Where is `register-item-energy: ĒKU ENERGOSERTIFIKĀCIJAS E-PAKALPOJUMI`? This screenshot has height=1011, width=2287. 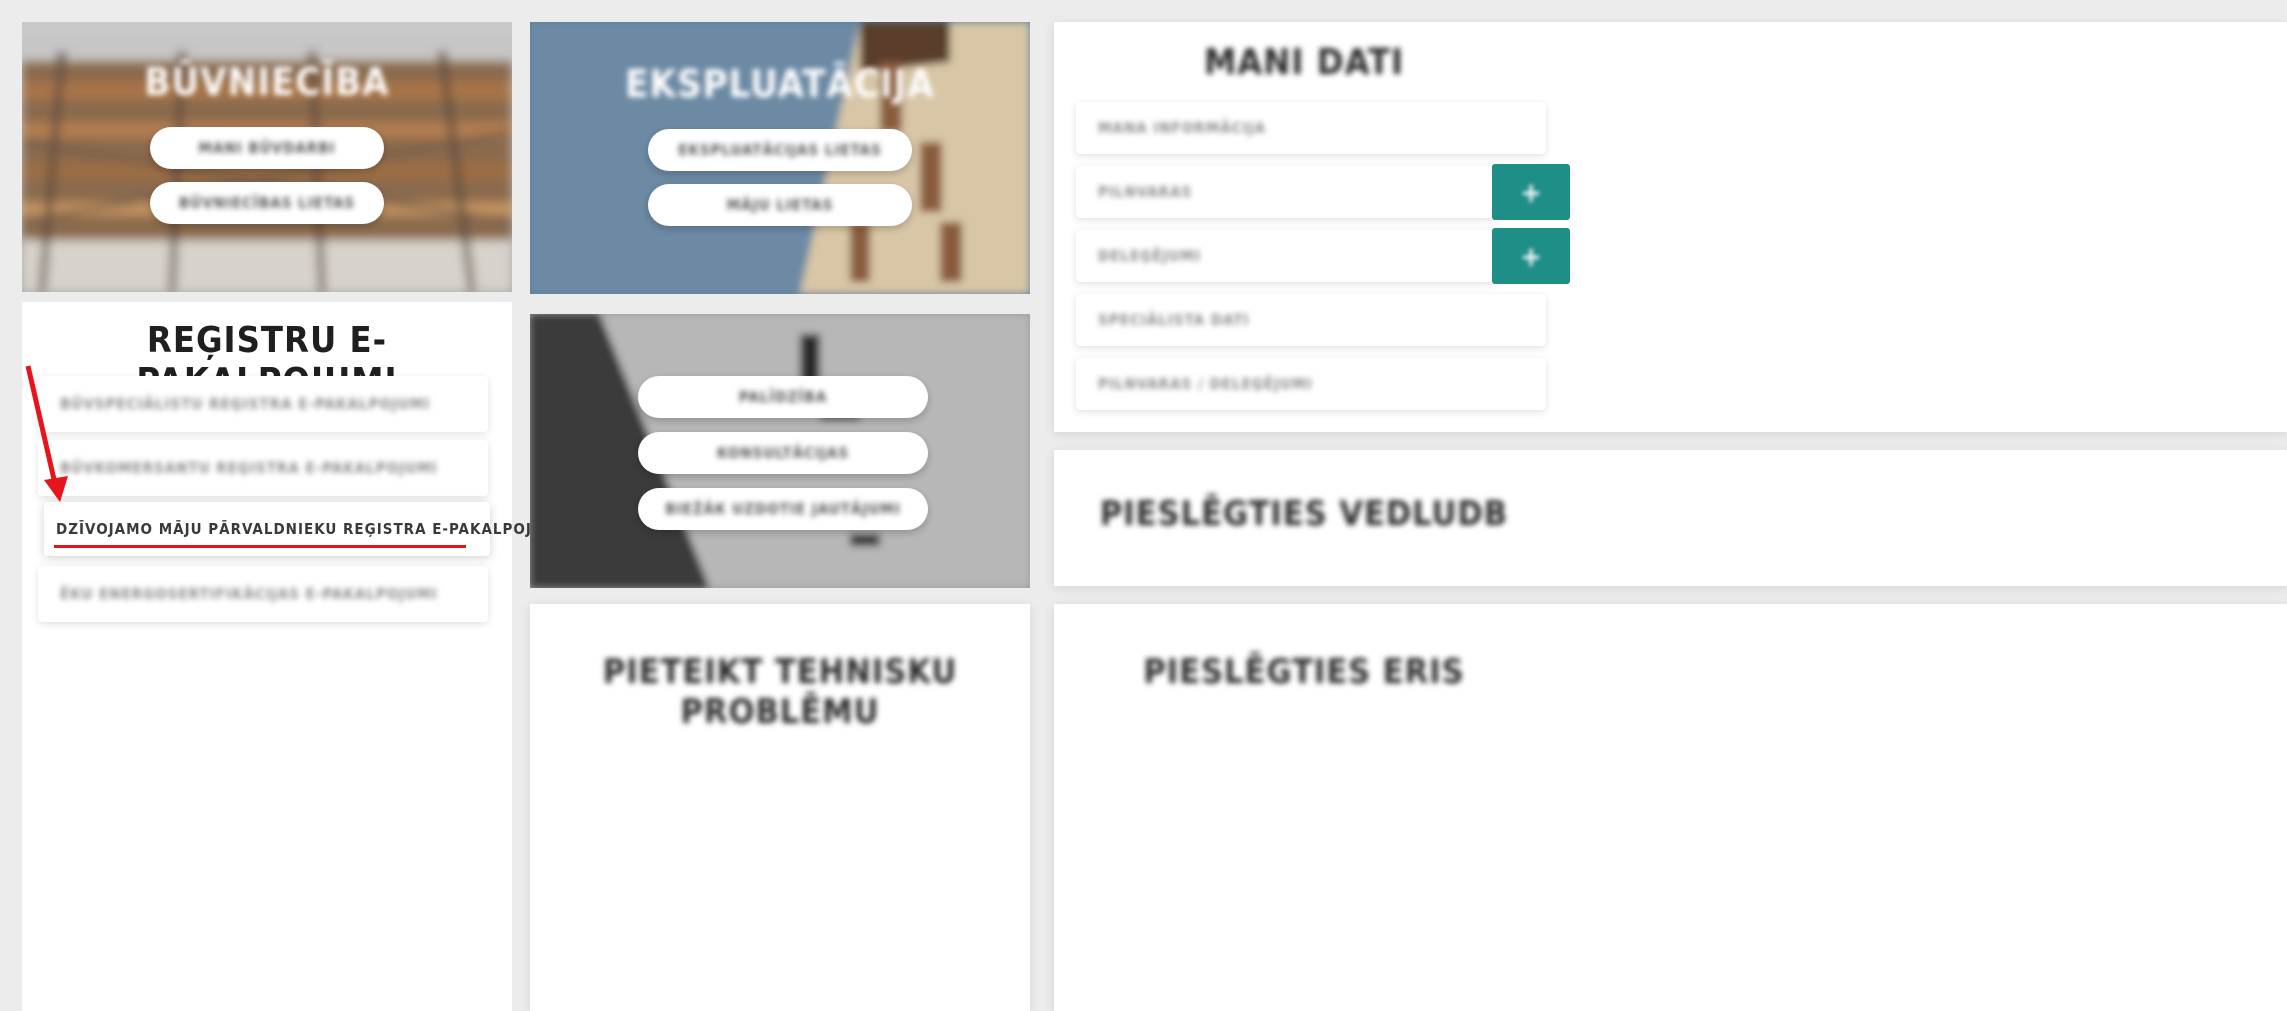 register-item-energy: ĒKU ENERGOSERTIFIKĀCIJAS E-PAKALPOJUMI is located at coordinates (263, 594).